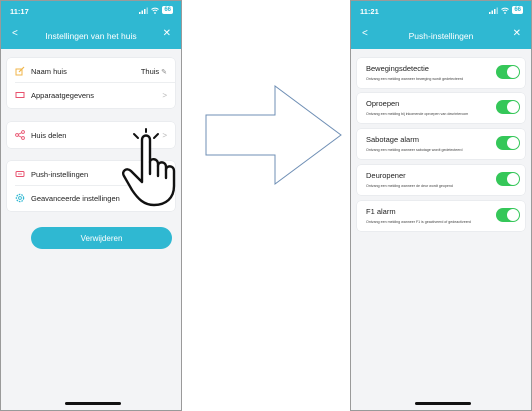 This screenshot has height=411, width=532. Describe the element at coordinates (62, 95) in the screenshot. I see `row-label: Apparaatgegevens` at that location.